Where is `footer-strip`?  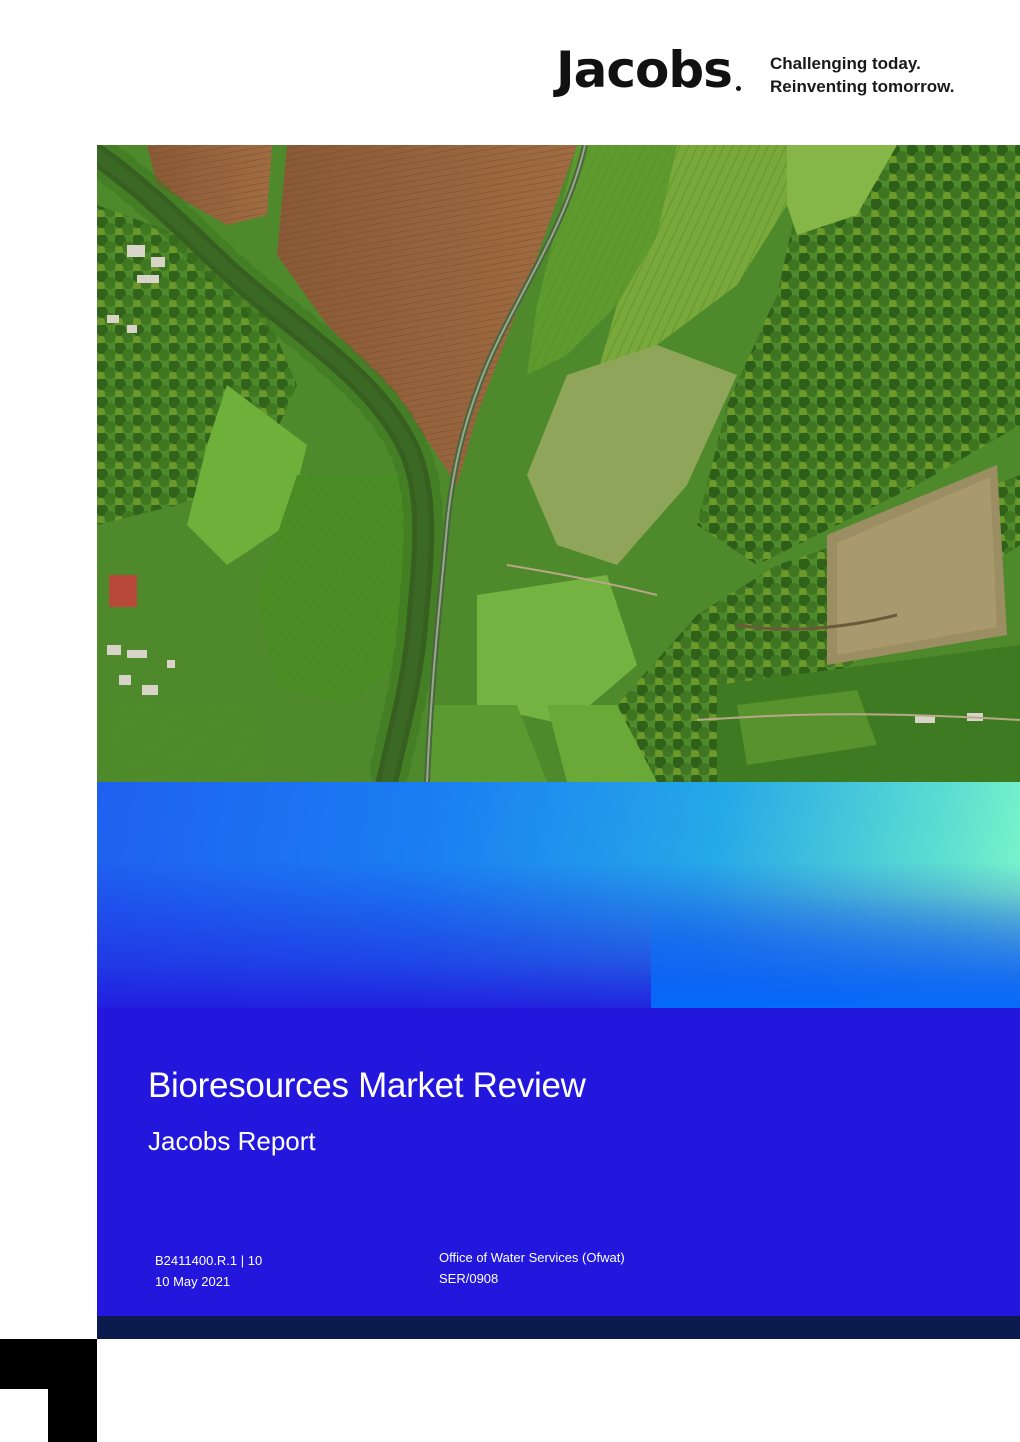
footer-strip is located at coordinates (558, 1327).